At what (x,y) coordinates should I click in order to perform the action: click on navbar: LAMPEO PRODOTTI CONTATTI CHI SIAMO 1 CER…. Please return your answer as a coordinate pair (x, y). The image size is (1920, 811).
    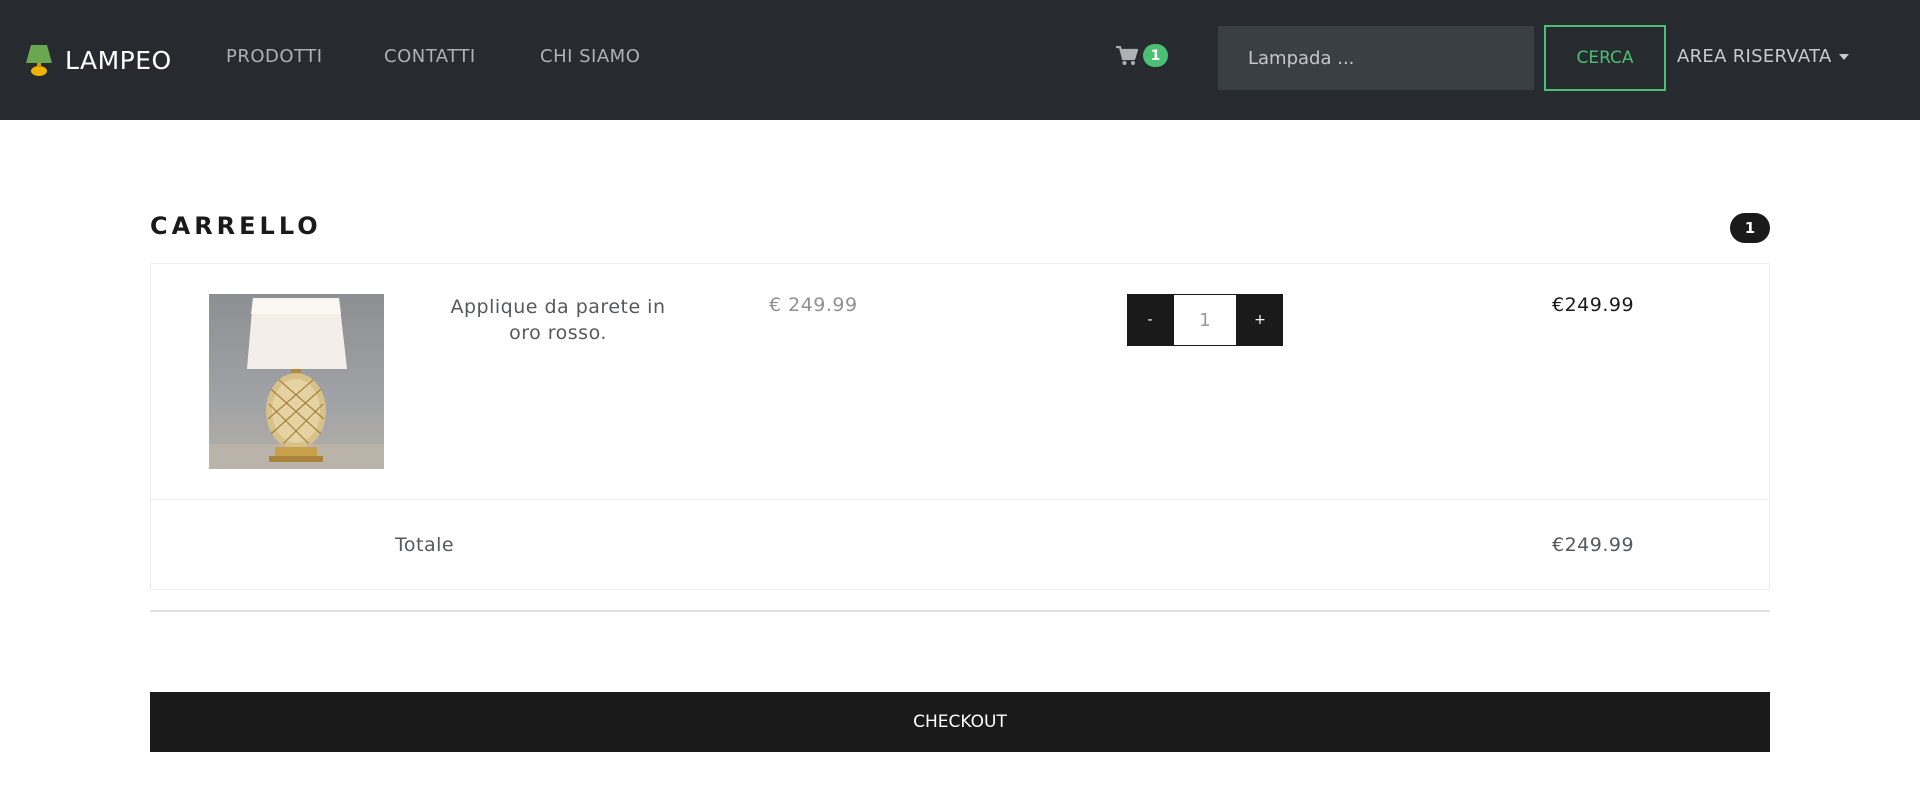
    Looking at the image, I should click on (960, 60).